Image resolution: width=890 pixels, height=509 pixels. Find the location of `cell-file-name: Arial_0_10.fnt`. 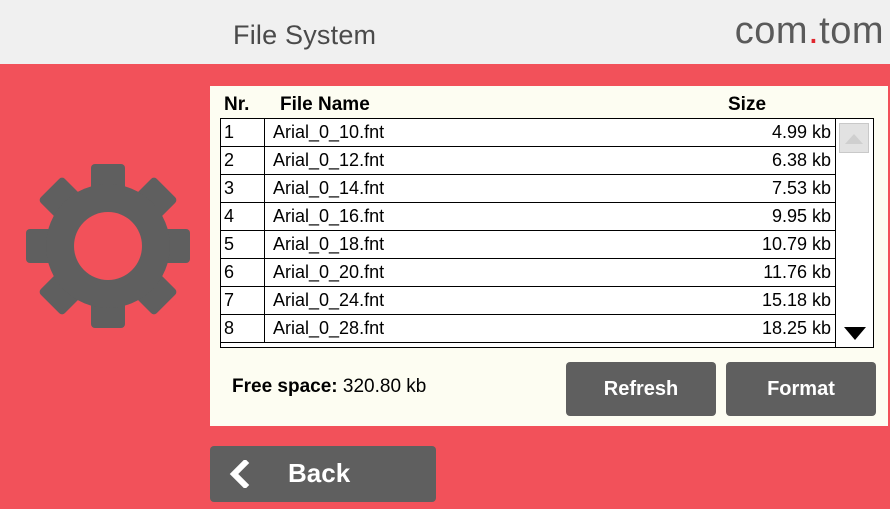

cell-file-name: Arial_0_10.fnt is located at coordinates (329, 132).